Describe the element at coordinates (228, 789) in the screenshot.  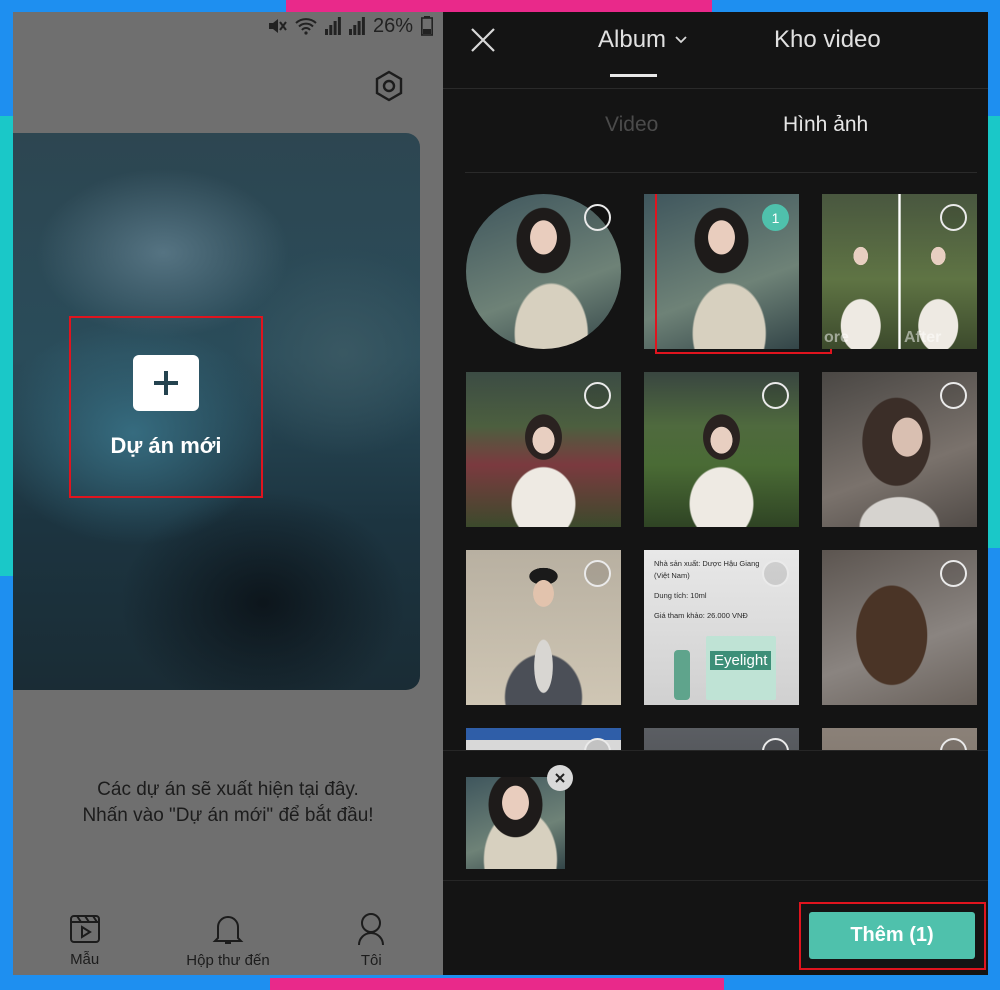
I see `empty-state-line-1: Các dự án sẽ xuất hiện tại đây.` at that location.